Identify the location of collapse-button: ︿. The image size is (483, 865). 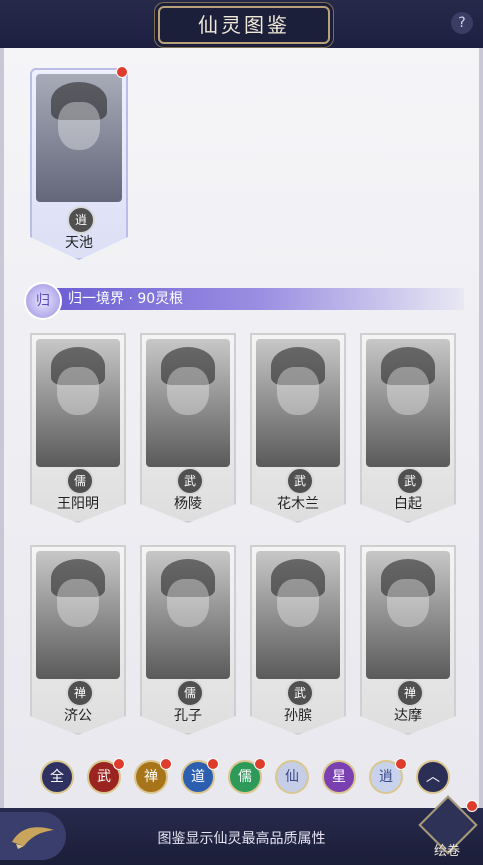
(433, 777).